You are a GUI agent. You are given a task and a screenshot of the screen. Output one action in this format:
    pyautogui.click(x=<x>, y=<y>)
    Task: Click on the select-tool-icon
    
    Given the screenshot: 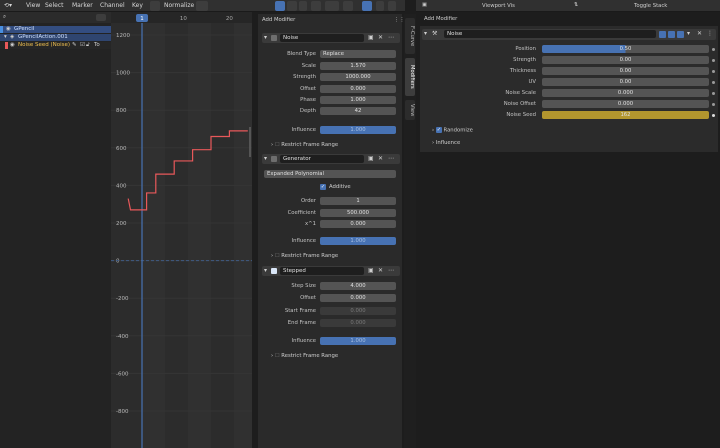 What is the action you would take?
    pyautogui.click(x=303, y=6)
    